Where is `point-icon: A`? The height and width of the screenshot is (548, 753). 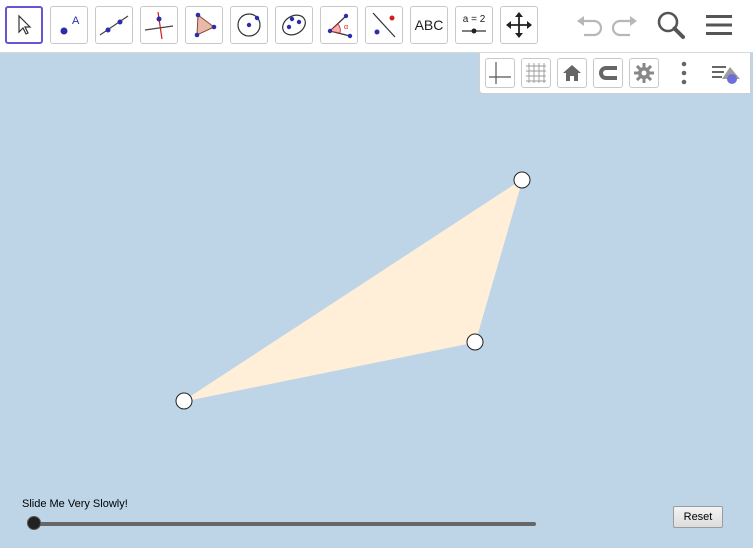 point-icon: A is located at coordinates (70, 25).